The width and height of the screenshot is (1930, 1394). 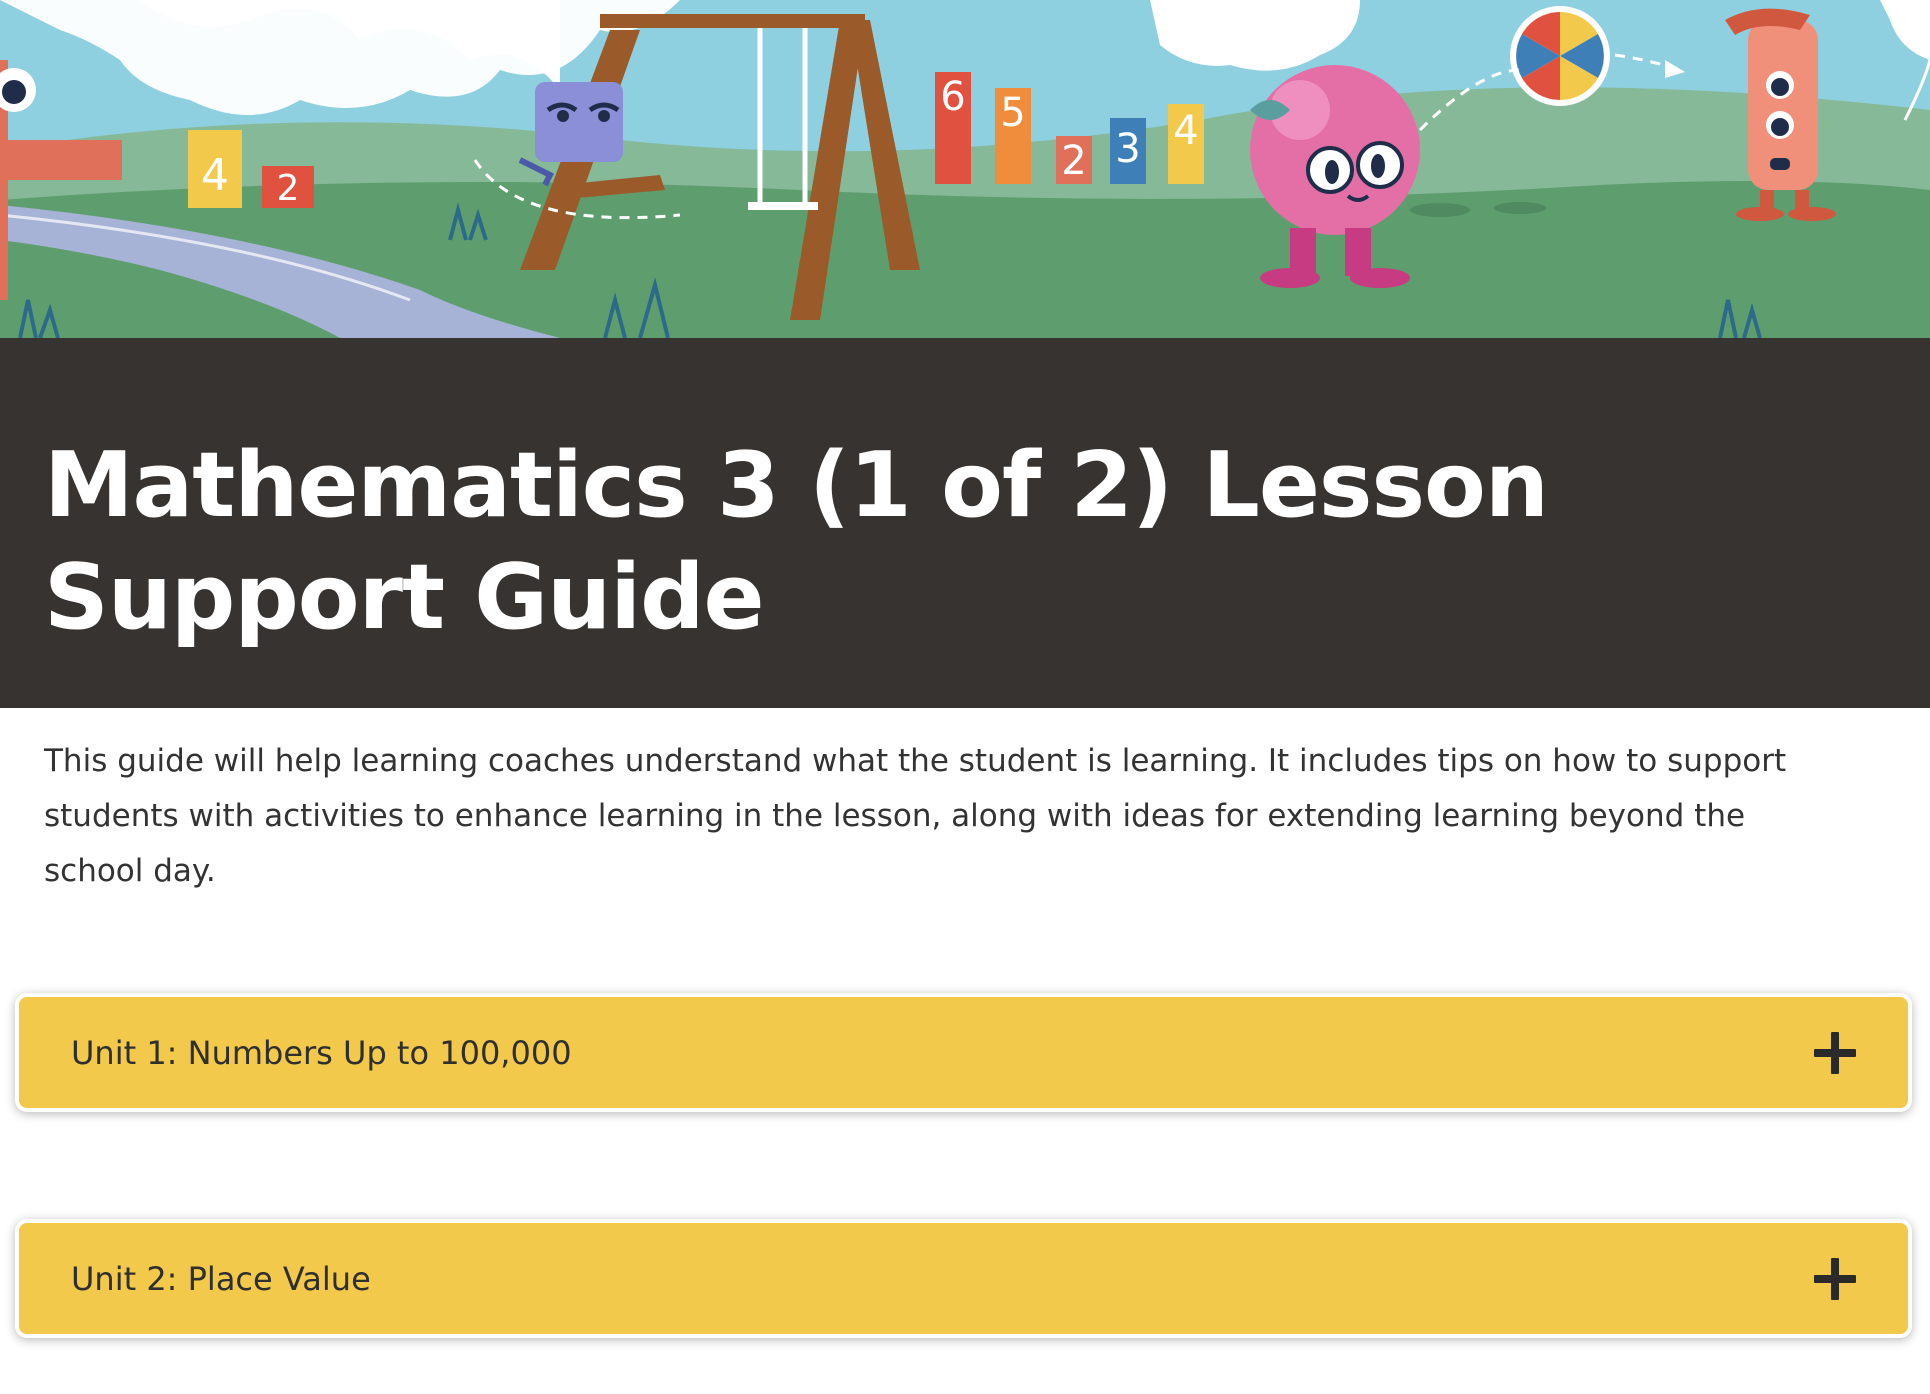 I want to click on number-block-2: 2, so click(x=288, y=188).